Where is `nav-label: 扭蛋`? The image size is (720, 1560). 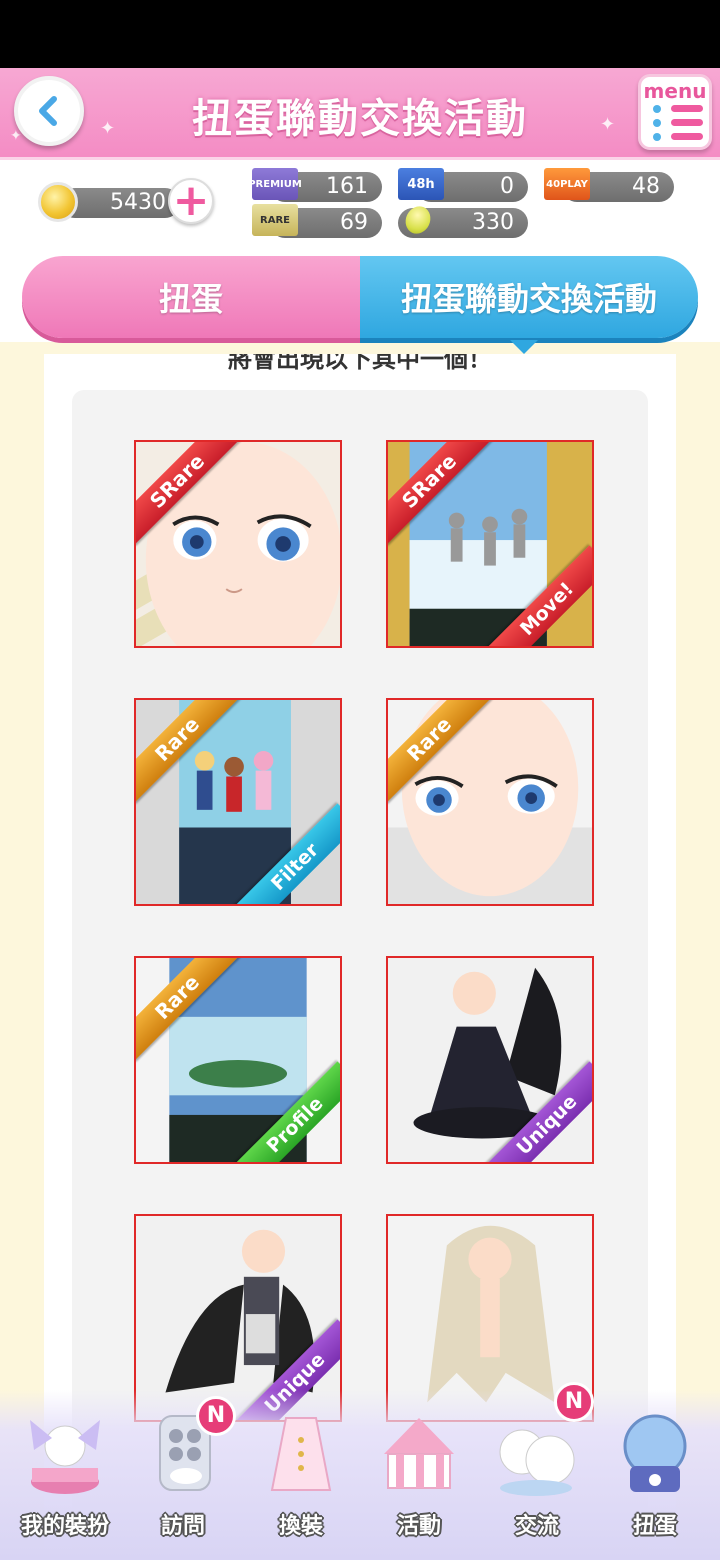
nav-label: 扭蛋 is located at coordinates (654, 1526).